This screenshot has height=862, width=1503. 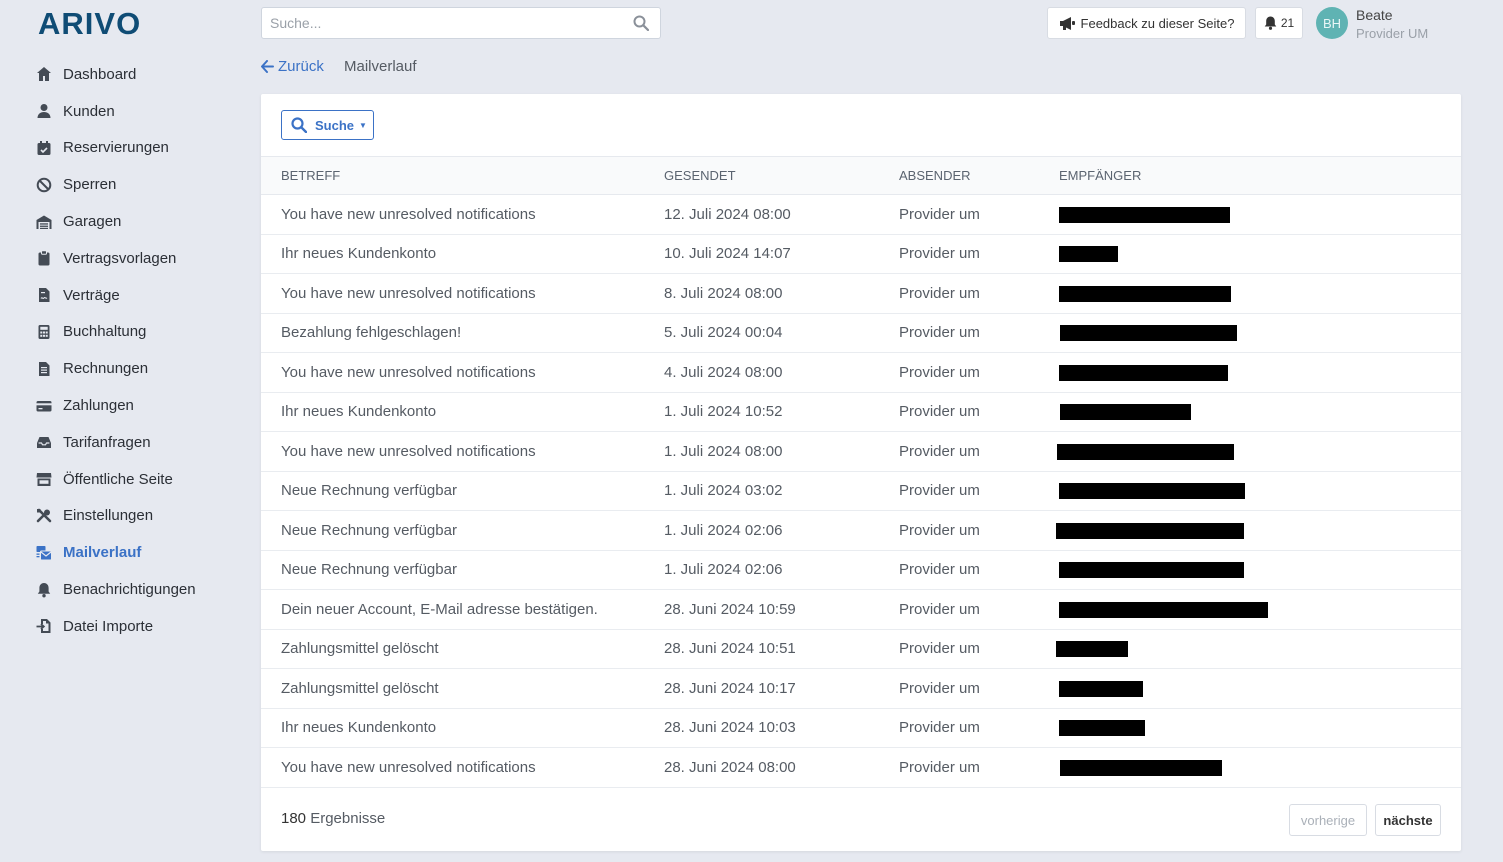 What do you see at coordinates (108, 626) in the screenshot?
I see `sidebar-item-label: Datei Importe` at bounding box center [108, 626].